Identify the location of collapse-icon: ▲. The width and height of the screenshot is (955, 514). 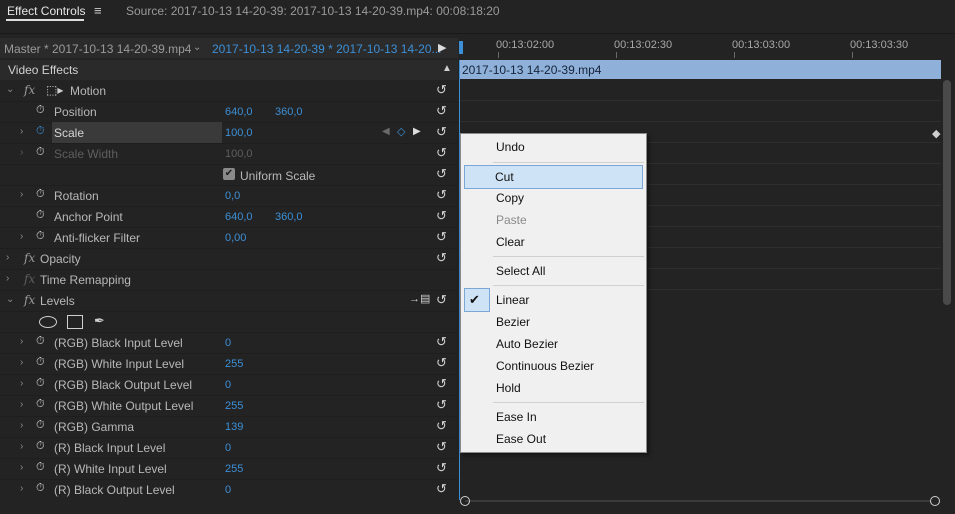
(447, 68).